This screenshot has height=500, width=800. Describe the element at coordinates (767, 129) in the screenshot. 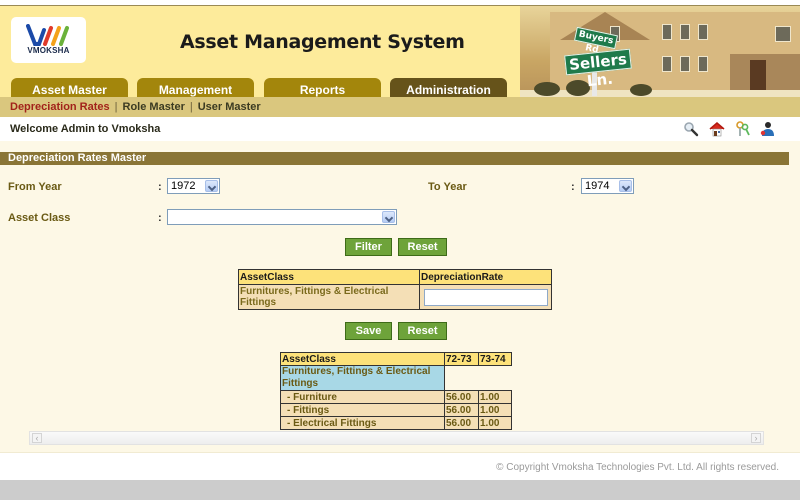

I see `user-icon` at that location.